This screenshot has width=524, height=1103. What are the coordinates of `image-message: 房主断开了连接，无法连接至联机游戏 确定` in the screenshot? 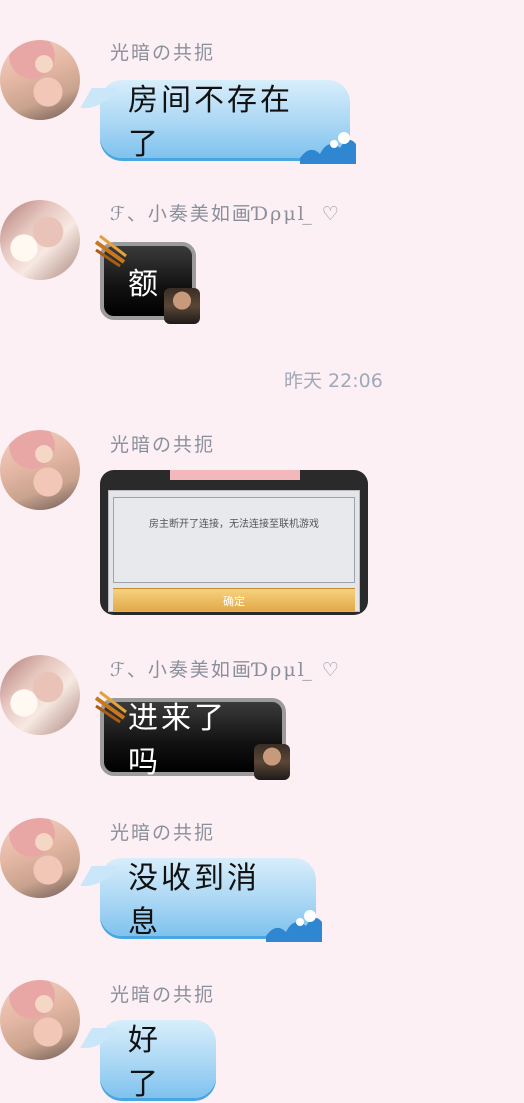 It's located at (234, 542).